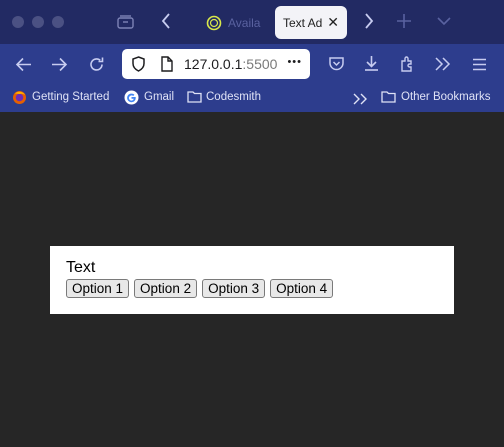 Image resolution: width=504 pixels, height=447 pixels. I want to click on new-tab-icon, so click(404, 22).